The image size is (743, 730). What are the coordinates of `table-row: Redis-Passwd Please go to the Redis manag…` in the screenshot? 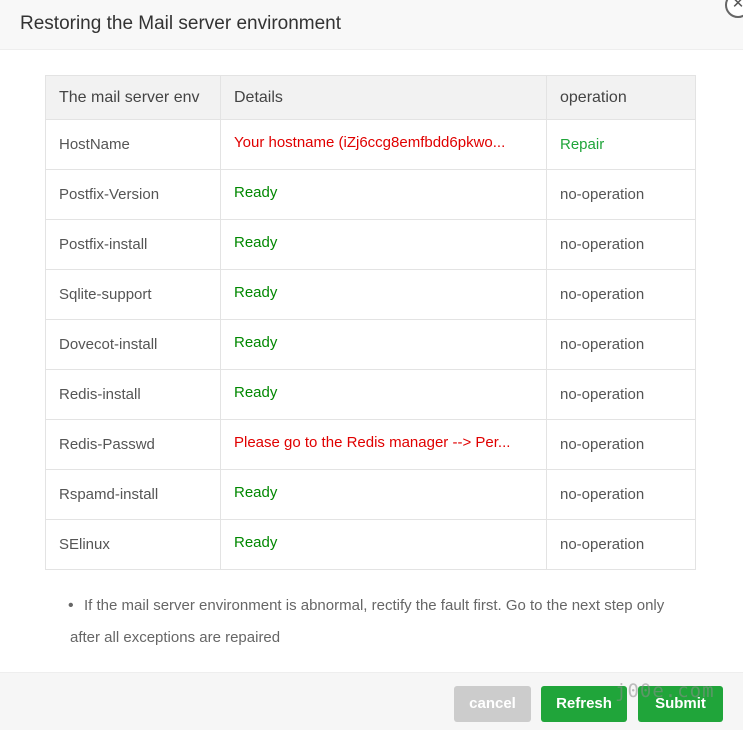 It's located at (370, 444).